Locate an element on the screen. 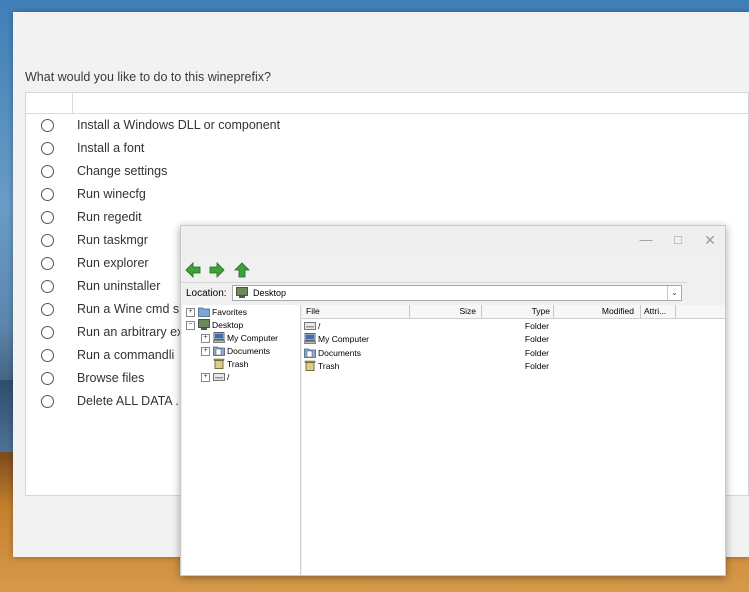 The height and width of the screenshot is (592, 749). option-label: Run uninstaller is located at coordinates (119, 286).